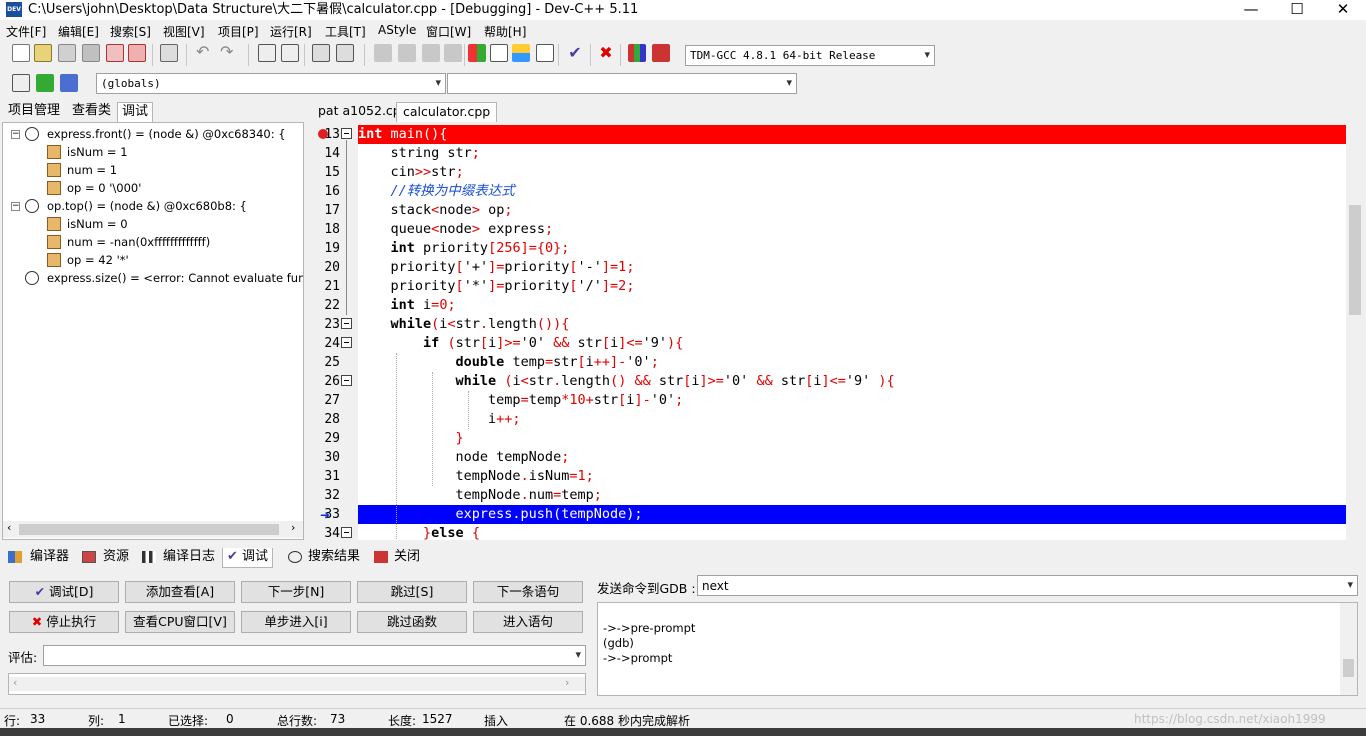  What do you see at coordinates (64, 622) in the screenshot?
I see `stop-execution-button: ✖ 停止执行` at bounding box center [64, 622].